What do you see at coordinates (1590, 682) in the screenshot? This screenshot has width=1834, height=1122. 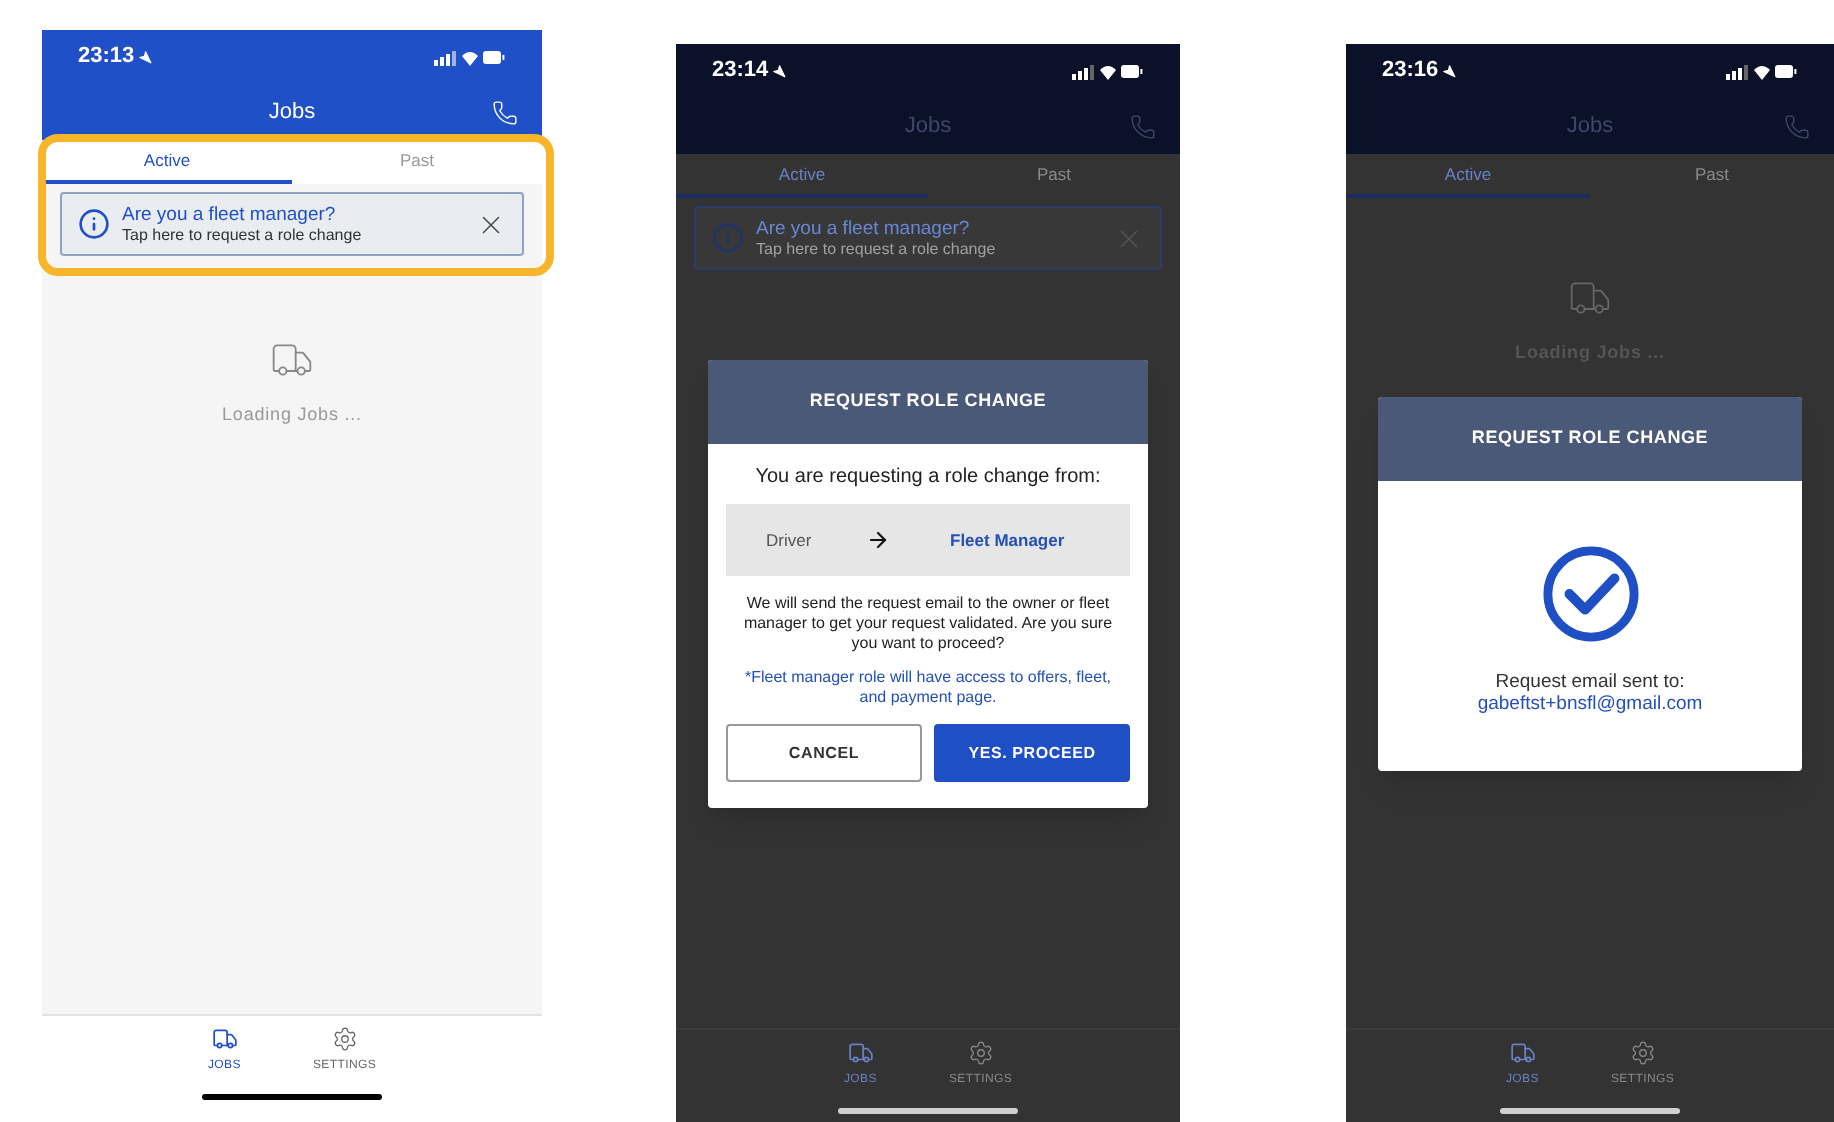 I see `dialog-message: Request email sent to:` at bounding box center [1590, 682].